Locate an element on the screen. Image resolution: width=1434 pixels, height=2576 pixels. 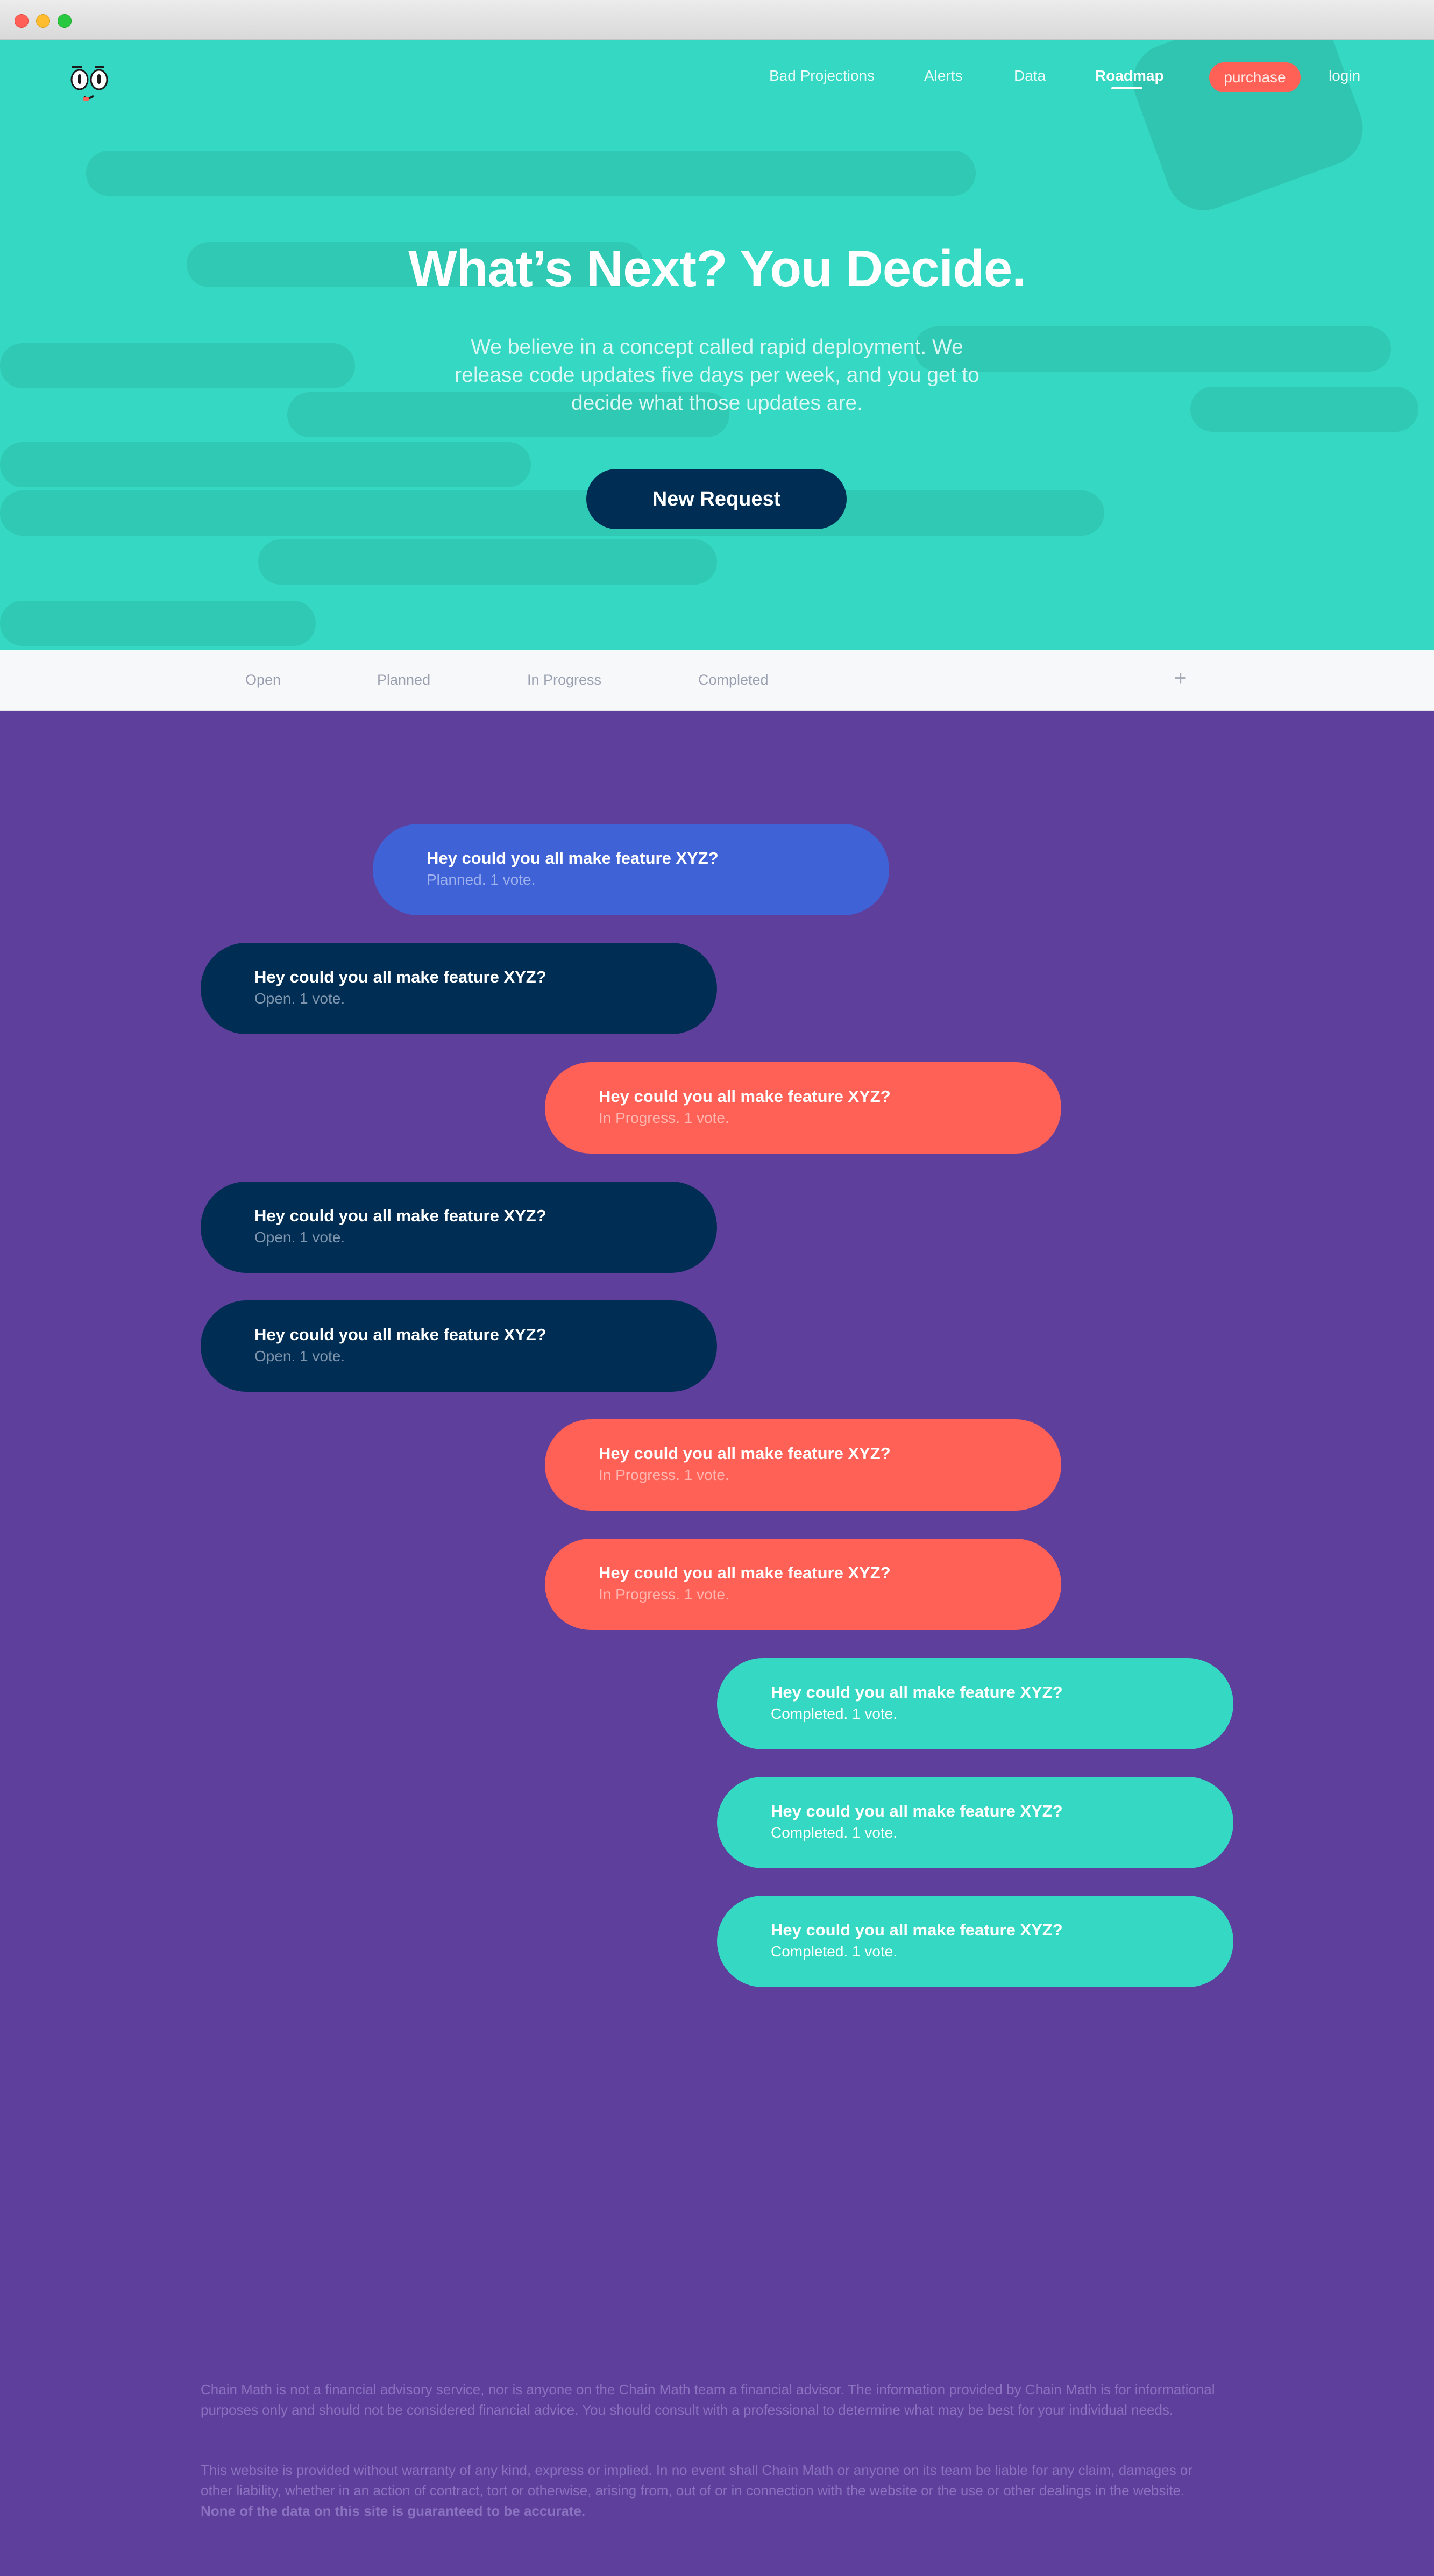
new-request-button: New Request is located at coordinates (717, 499).